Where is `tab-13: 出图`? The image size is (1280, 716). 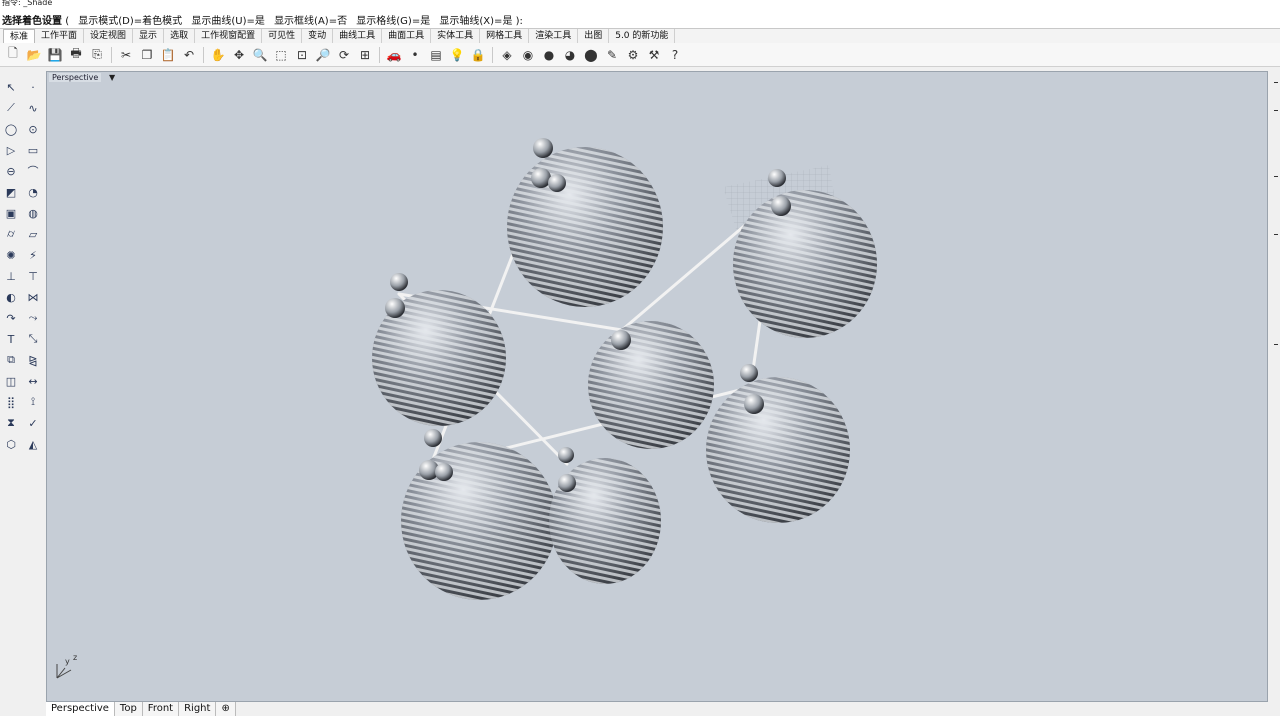 tab-13: 出图 is located at coordinates (594, 36).